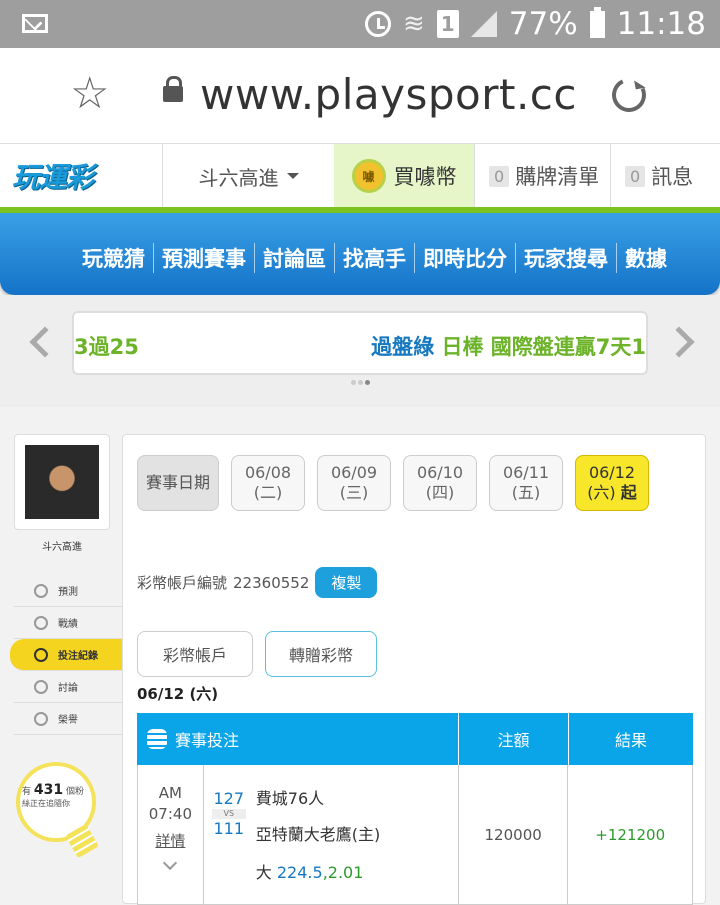 The width and height of the screenshot is (720, 905). I want to click on browser-url-bar: ☆ www.playsport.cc, so click(360, 96).